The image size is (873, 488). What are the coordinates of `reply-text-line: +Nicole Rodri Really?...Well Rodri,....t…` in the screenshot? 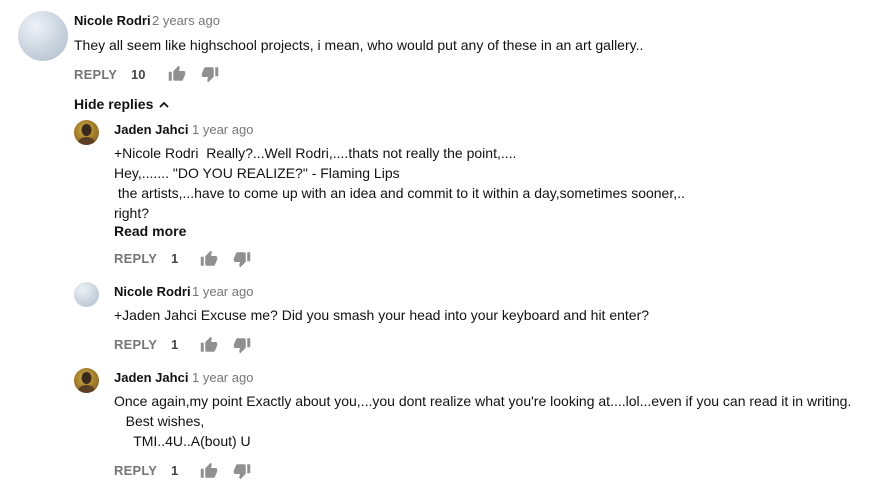 It's located at (315, 153).